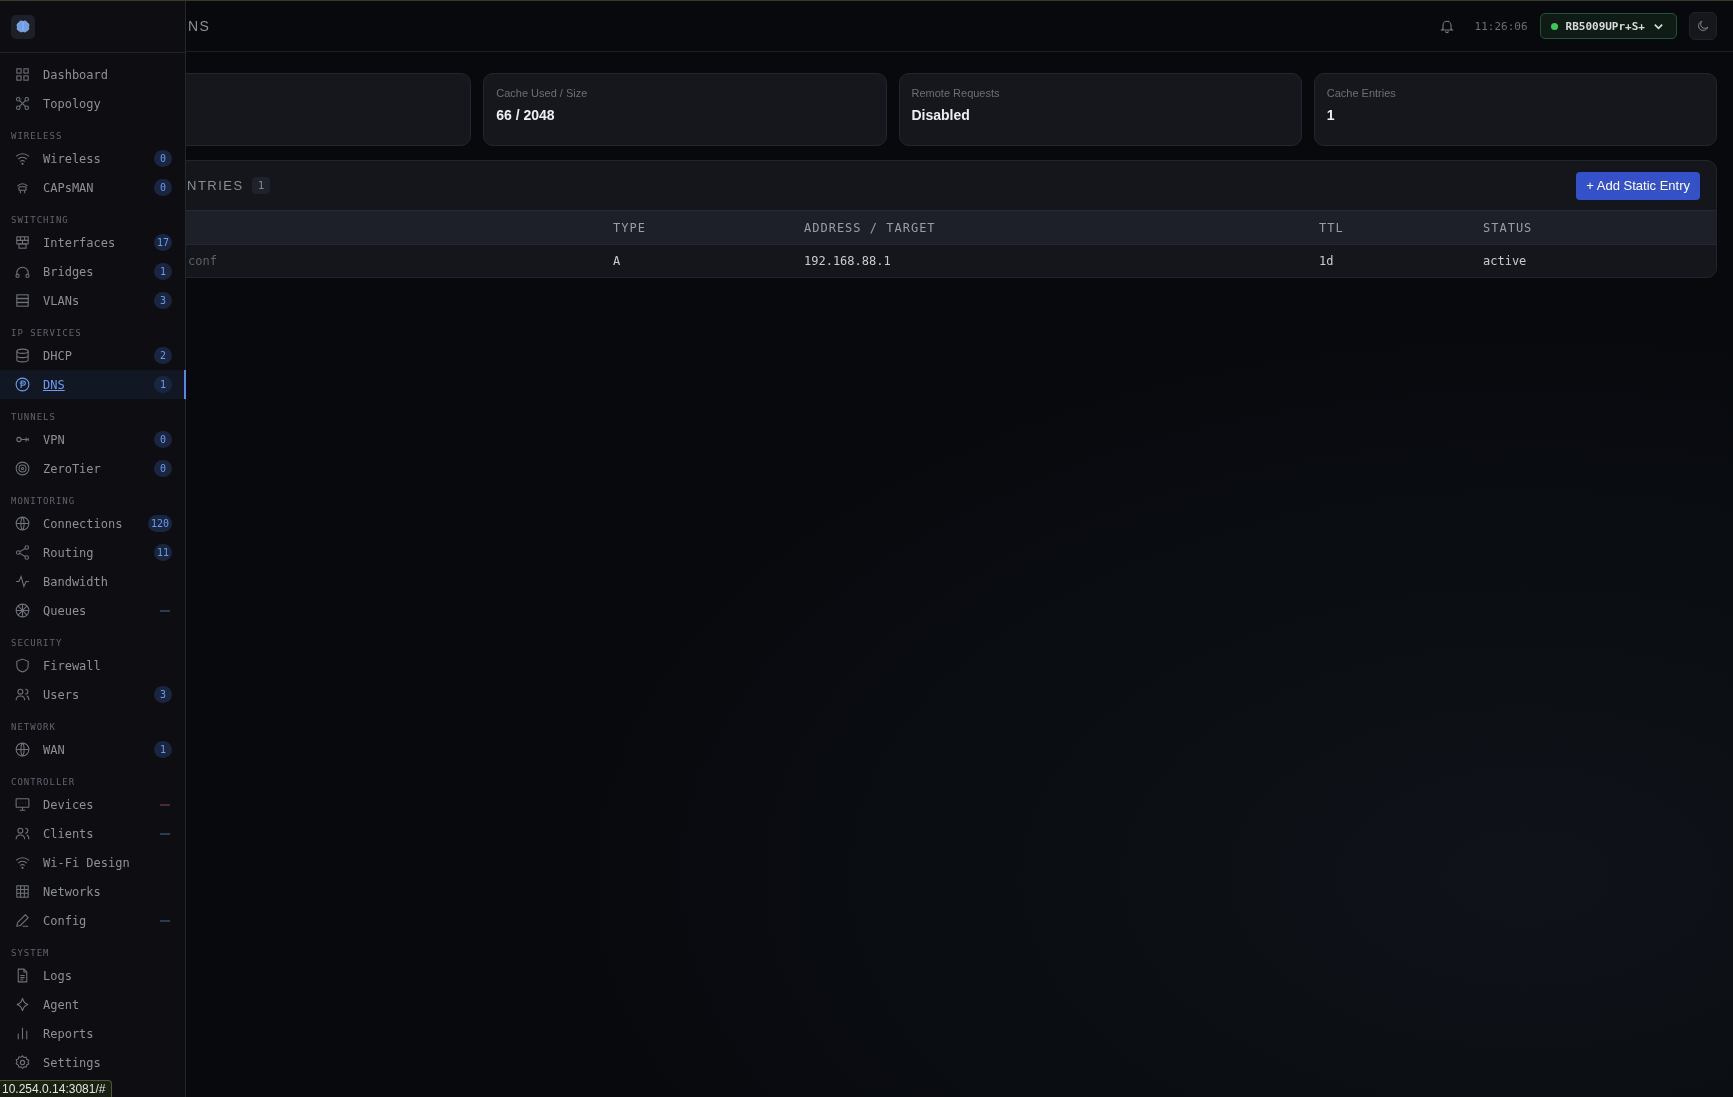  I want to click on nav-item: Clients, so click(92, 833).